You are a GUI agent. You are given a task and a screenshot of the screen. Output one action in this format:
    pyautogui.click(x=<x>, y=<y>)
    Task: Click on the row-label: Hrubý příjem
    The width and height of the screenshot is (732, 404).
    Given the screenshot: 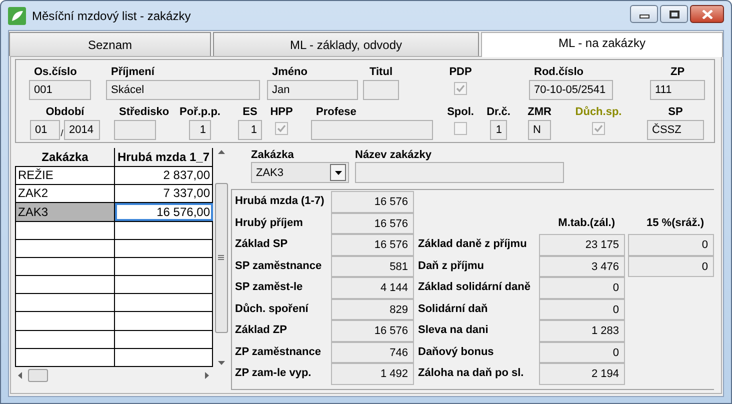 What is the action you would take?
    pyautogui.click(x=269, y=223)
    